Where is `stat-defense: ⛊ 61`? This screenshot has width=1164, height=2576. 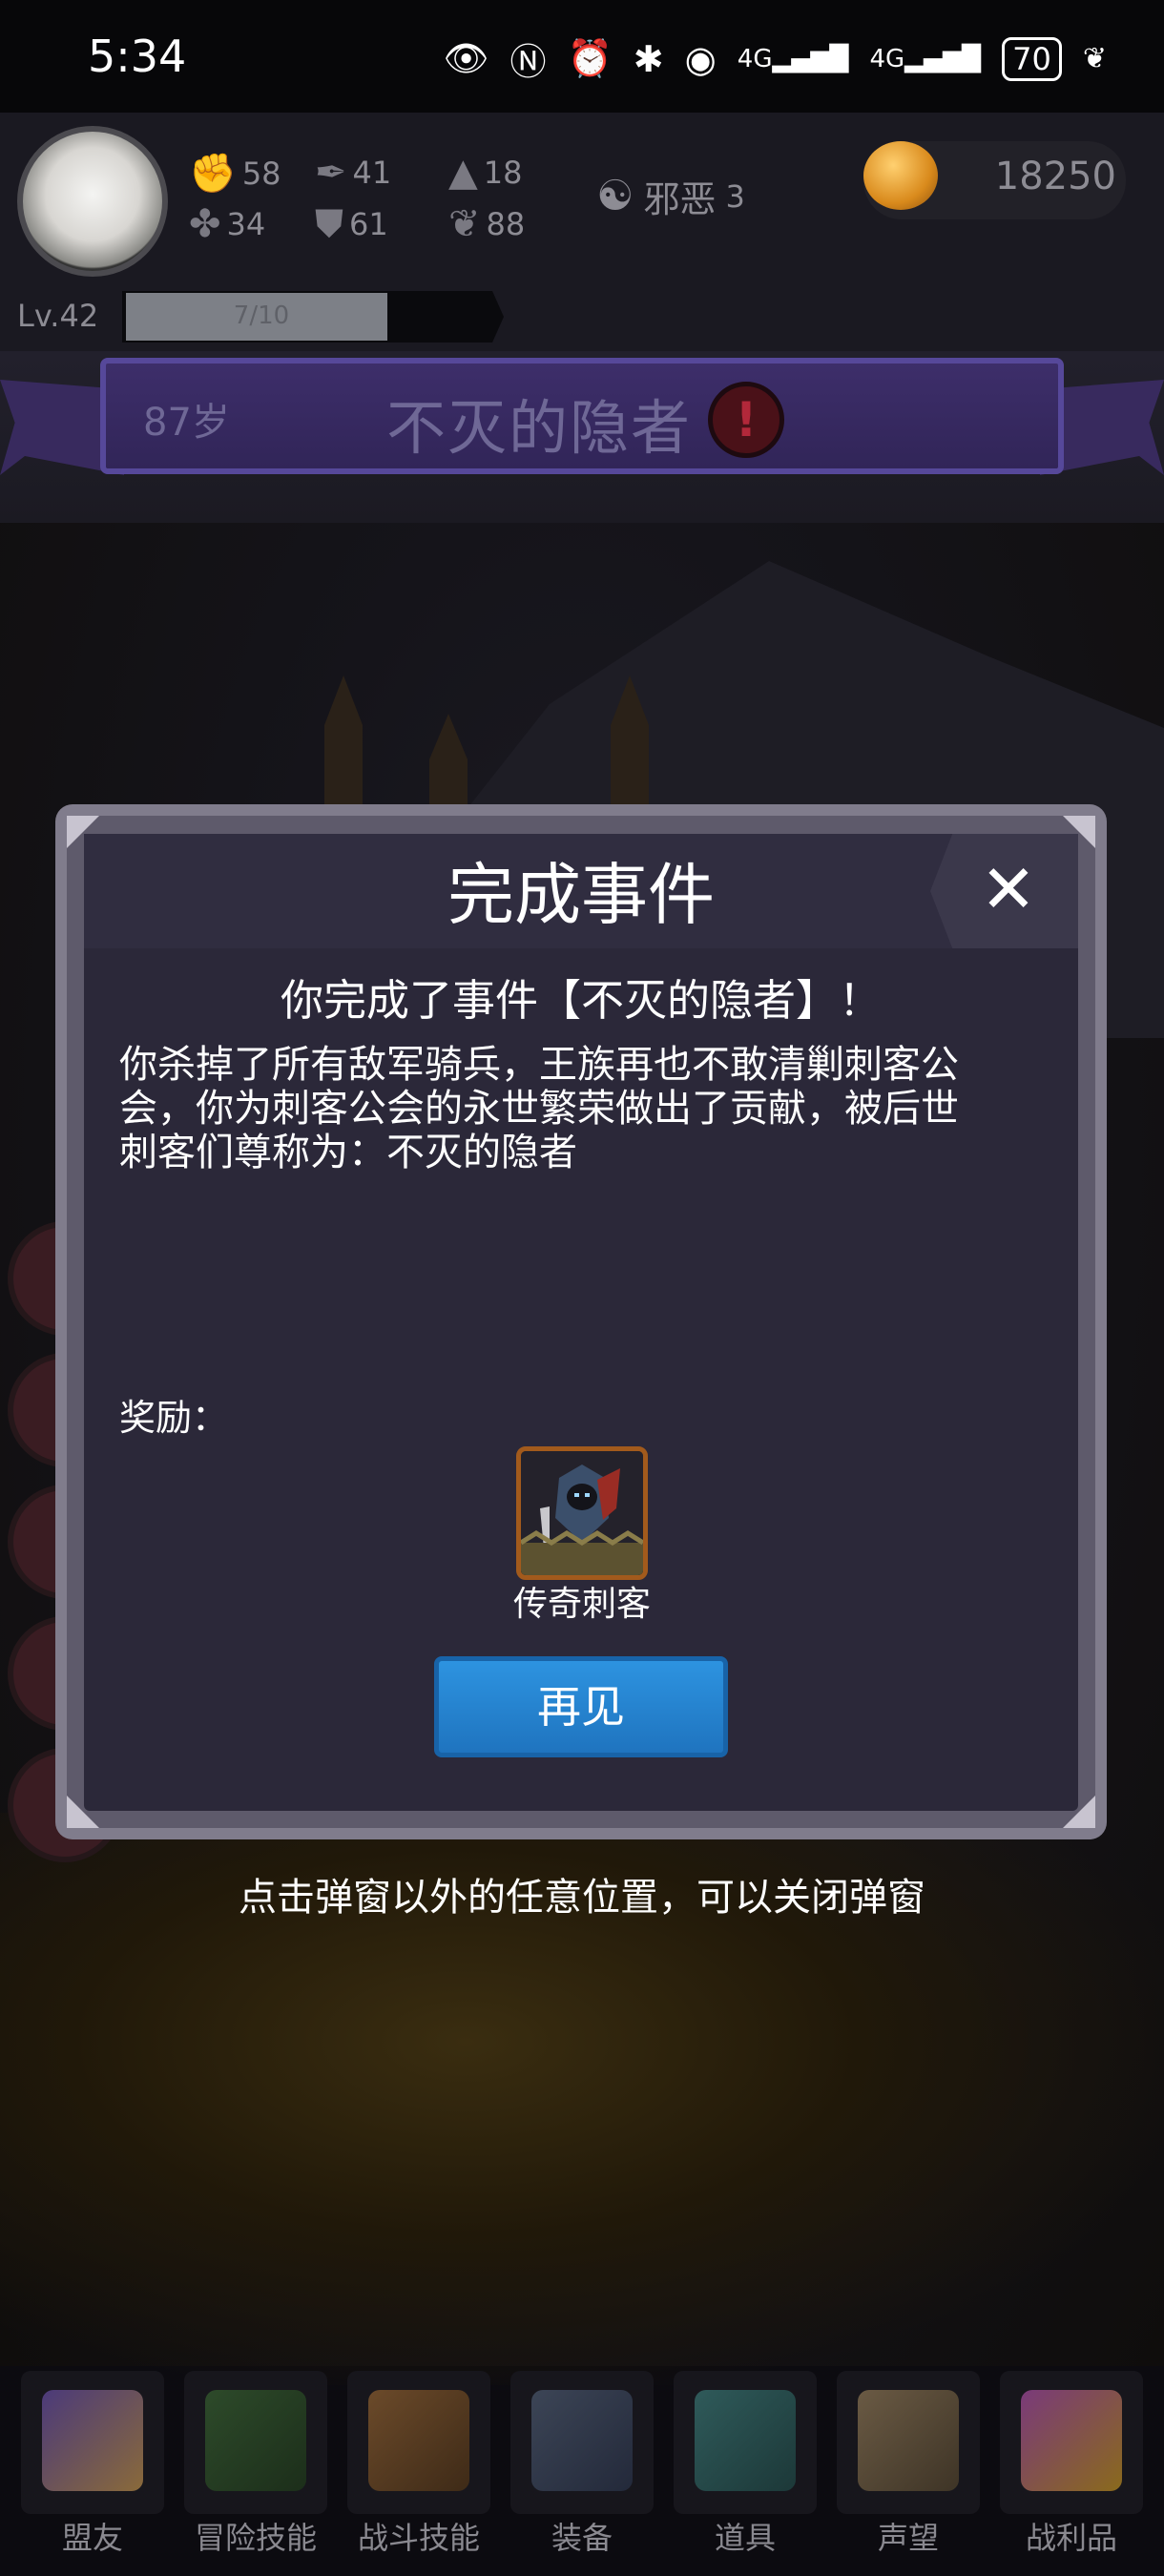 stat-defense: ⛊ 61 is located at coordinates (351, 224).